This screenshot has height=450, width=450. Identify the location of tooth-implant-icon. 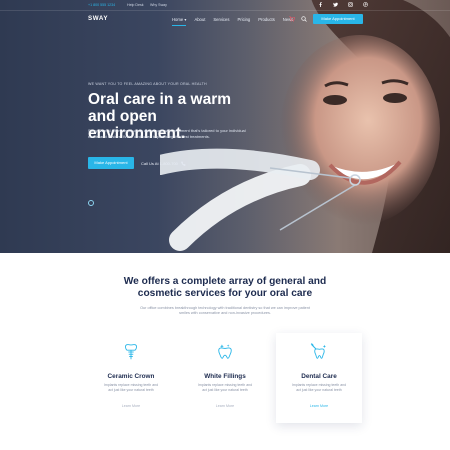
(131, 352).